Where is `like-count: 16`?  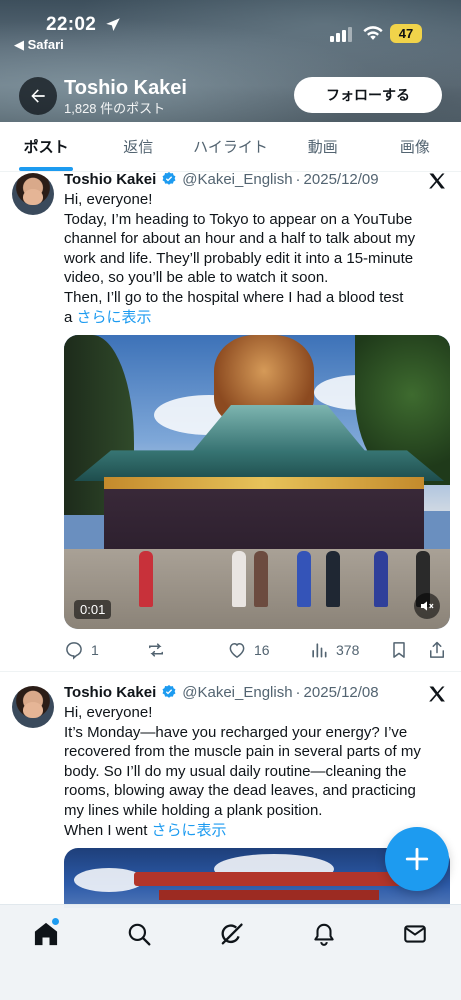
like-count: 16 is located at coordinates (262, 650).